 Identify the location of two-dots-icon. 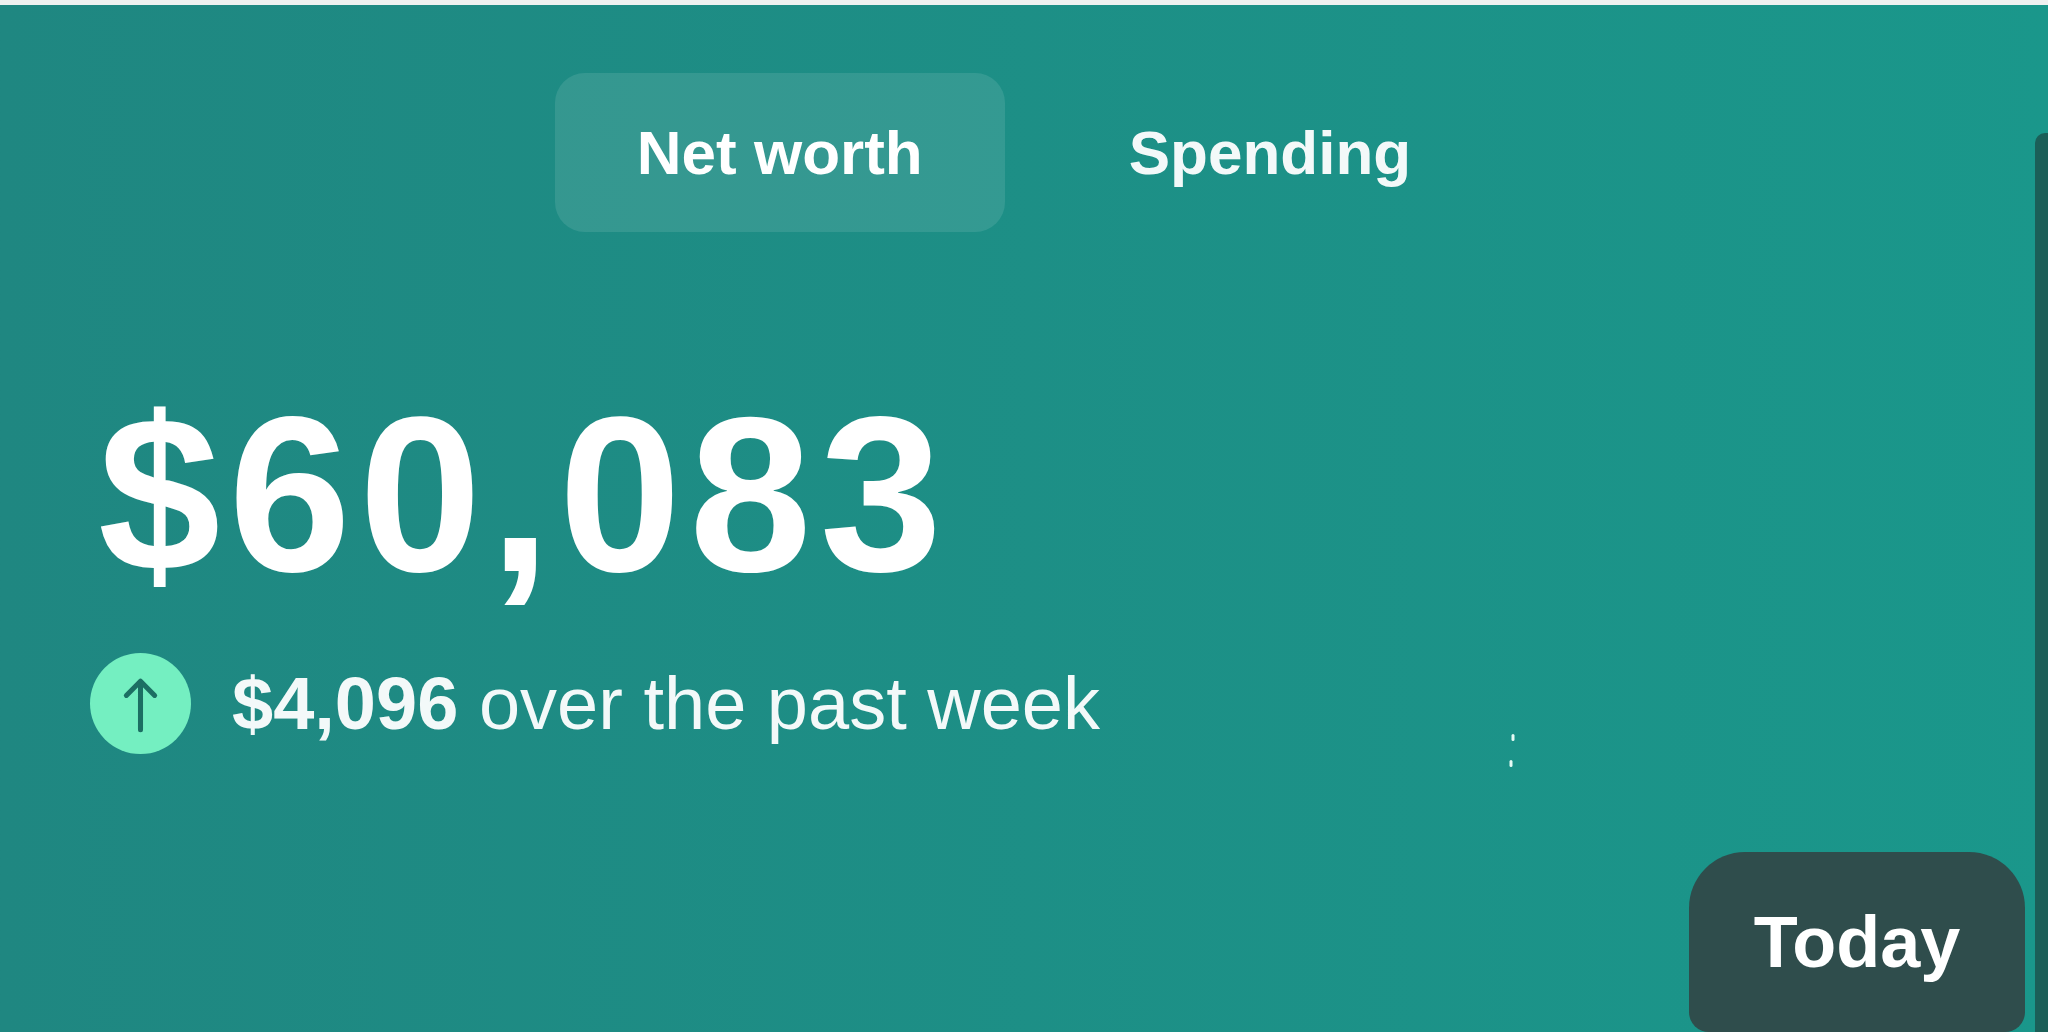
(1512, 750).